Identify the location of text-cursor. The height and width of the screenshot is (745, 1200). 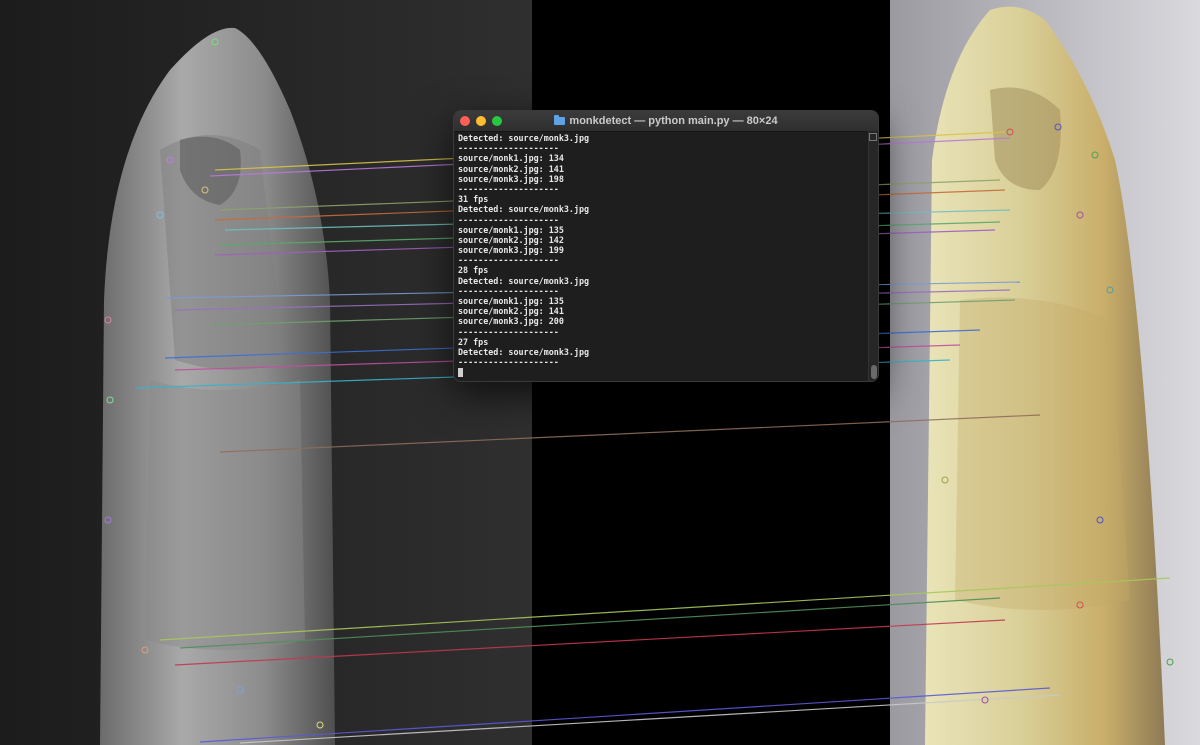
(460, 373).